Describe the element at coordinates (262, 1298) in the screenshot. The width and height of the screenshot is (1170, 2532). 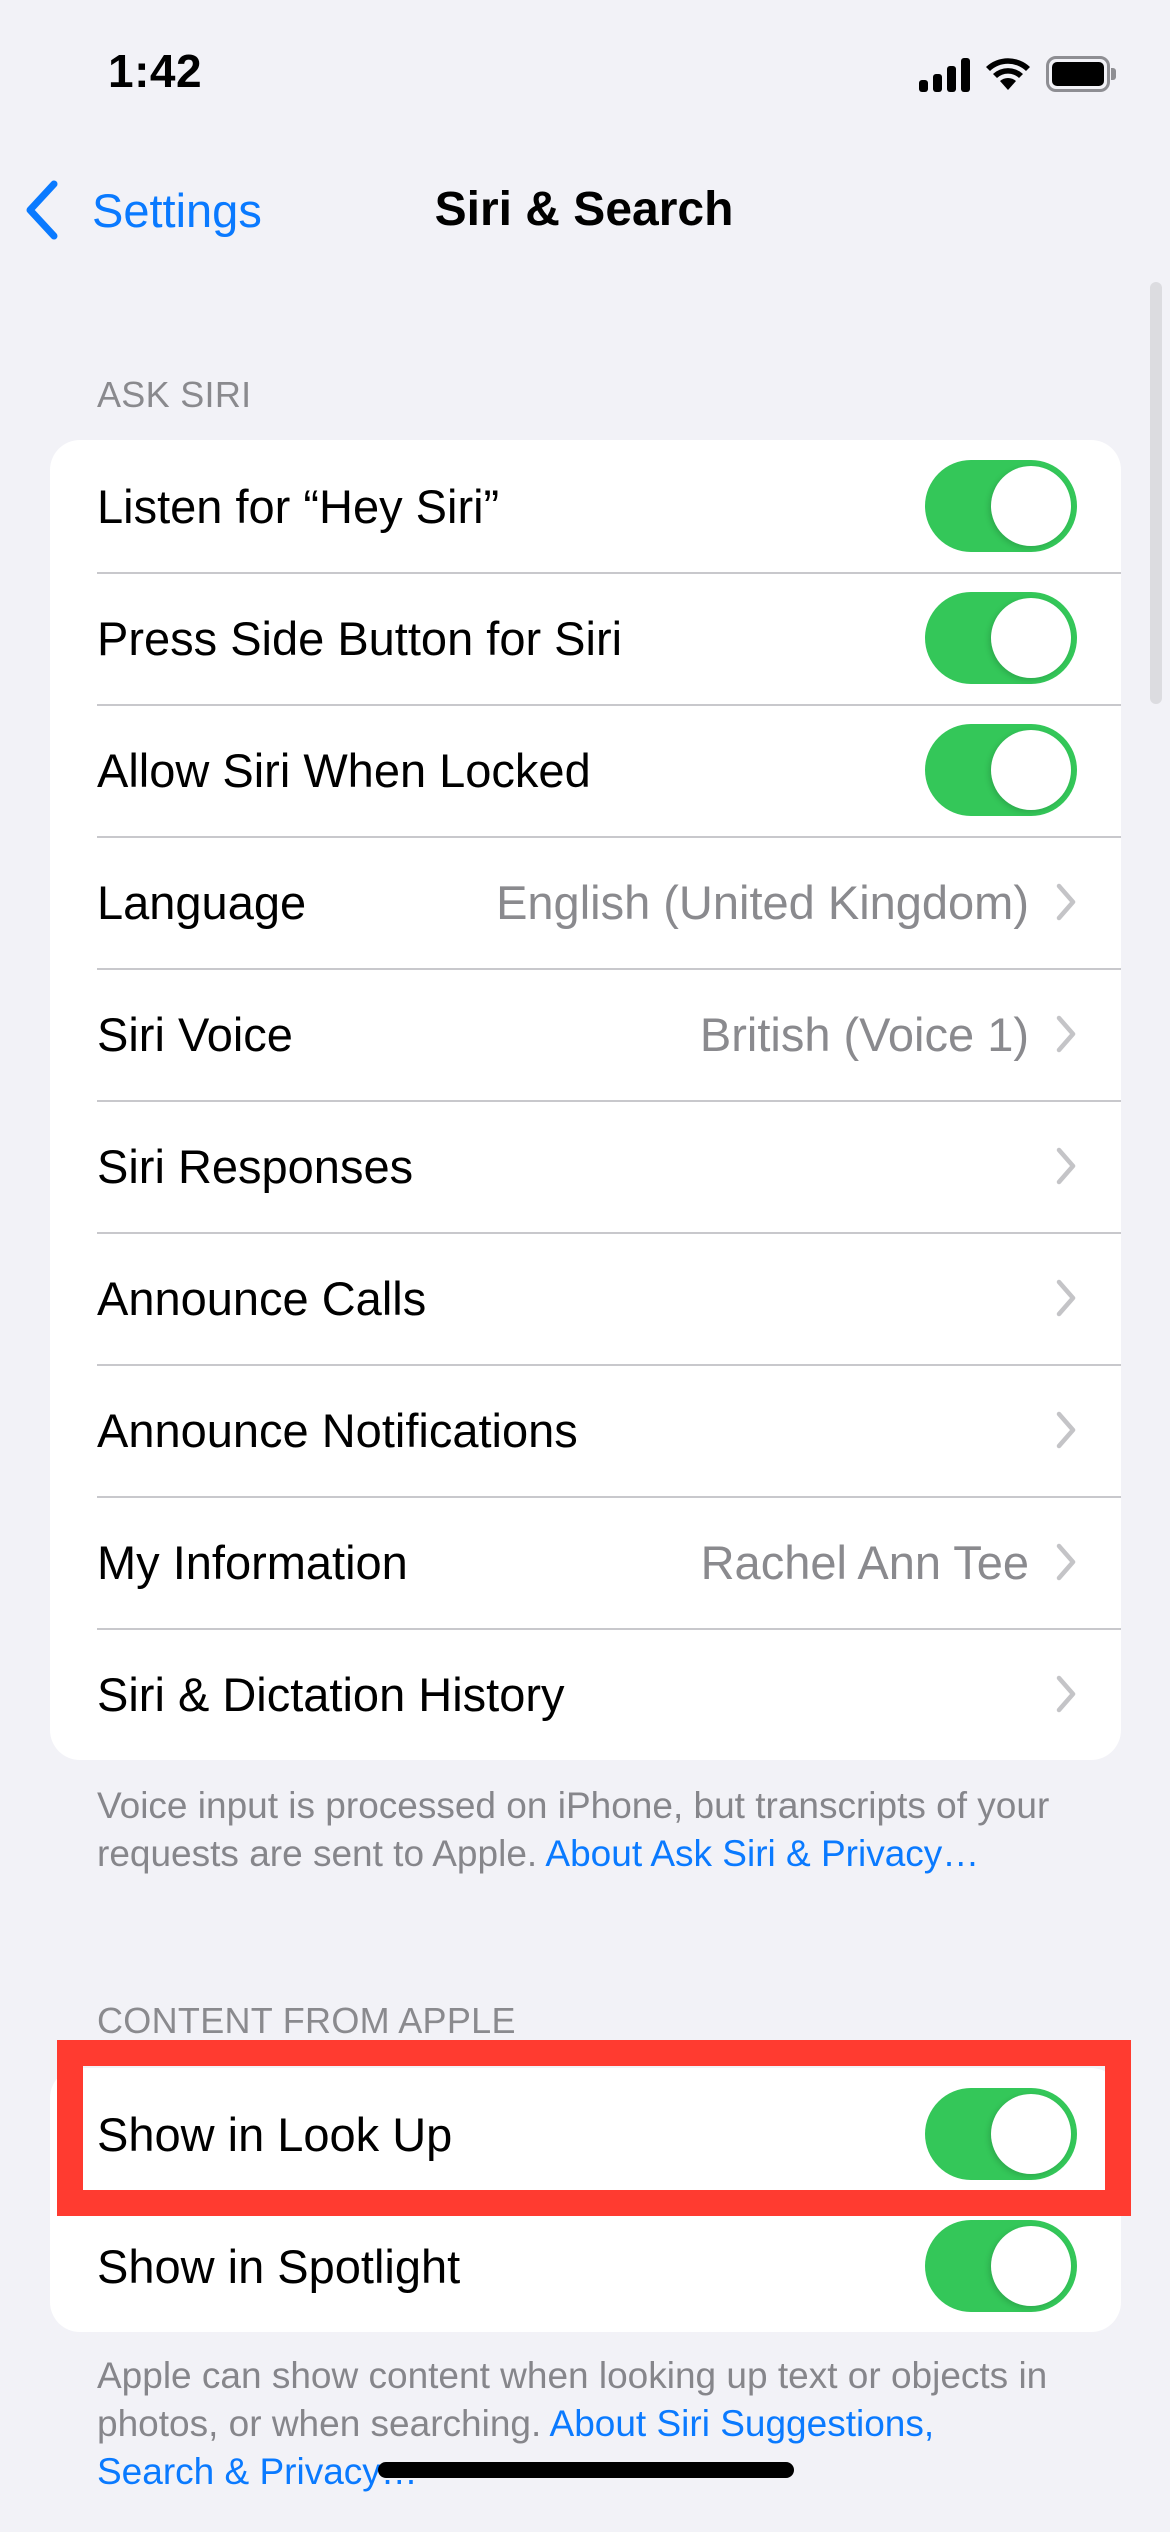
I see `row-label: Announce Calls` at that location.